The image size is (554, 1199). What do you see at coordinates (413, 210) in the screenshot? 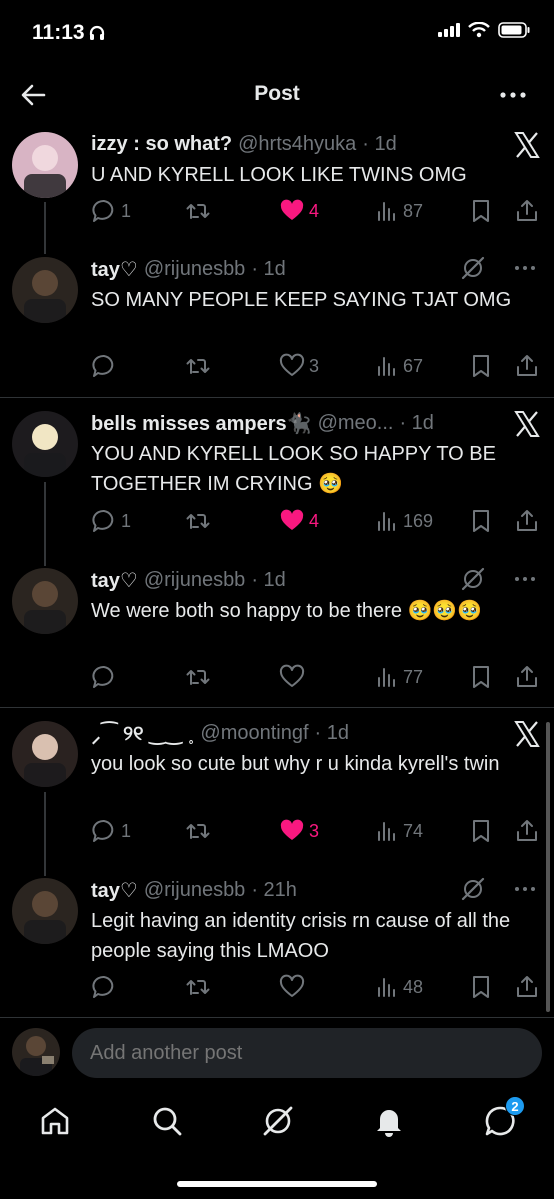
I see `view-count: 87` at bounding box center [413, 210].